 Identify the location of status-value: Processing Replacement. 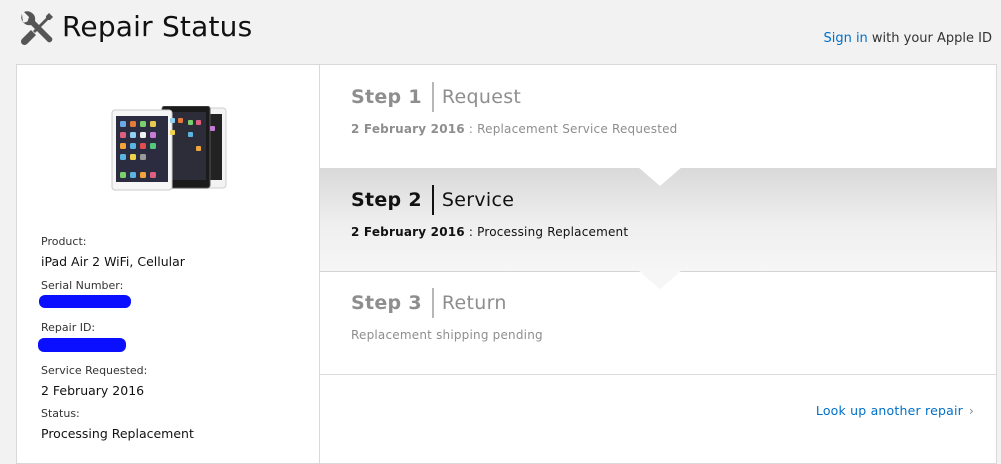
(117, 433).